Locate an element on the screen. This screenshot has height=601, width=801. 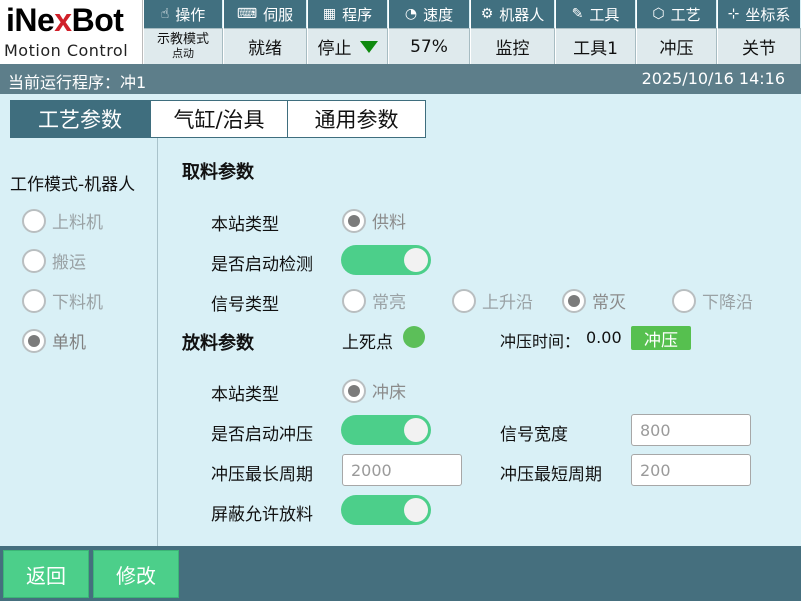
tab-servo: ⌨ 伺服 is located at coordinates (265, 14).